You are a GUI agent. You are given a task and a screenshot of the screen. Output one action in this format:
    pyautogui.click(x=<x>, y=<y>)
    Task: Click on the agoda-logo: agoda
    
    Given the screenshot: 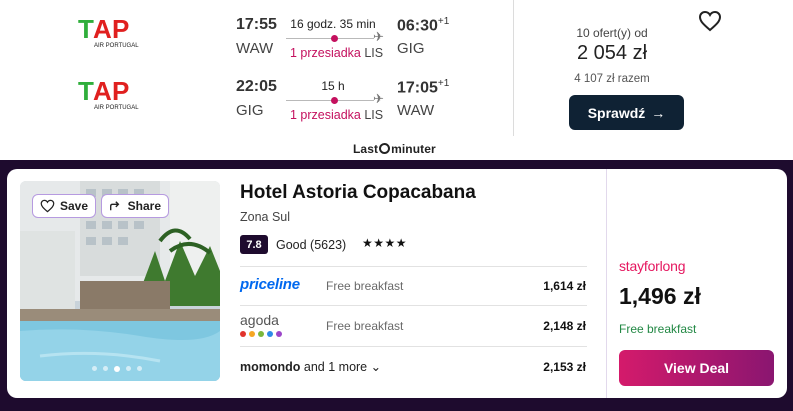 What is the action you would take?
    pyautogui.click(x=259, y=320)
    